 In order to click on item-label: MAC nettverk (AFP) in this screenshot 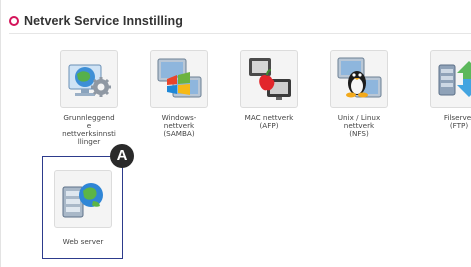, I will do `click(269, 121)`.